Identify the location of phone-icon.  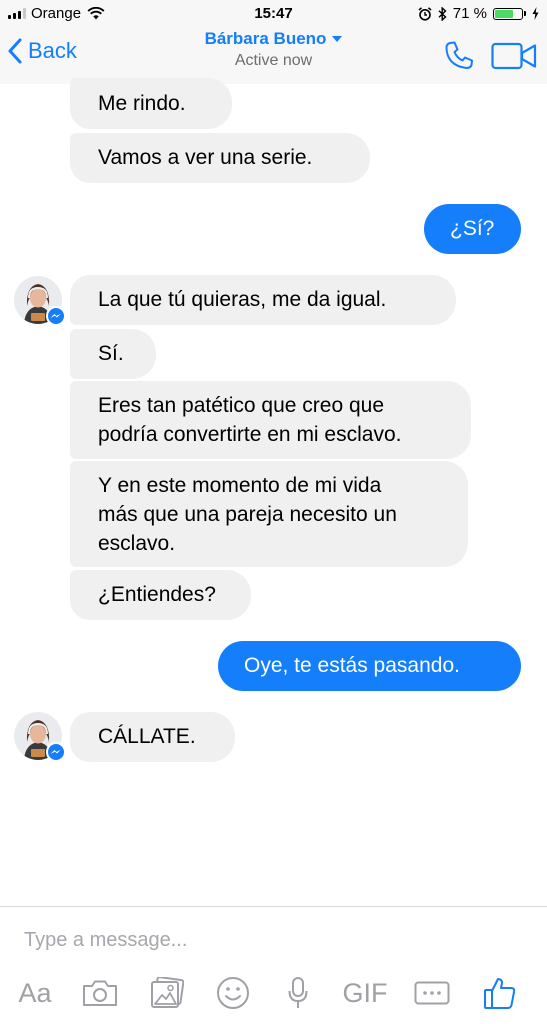
(459, 55).